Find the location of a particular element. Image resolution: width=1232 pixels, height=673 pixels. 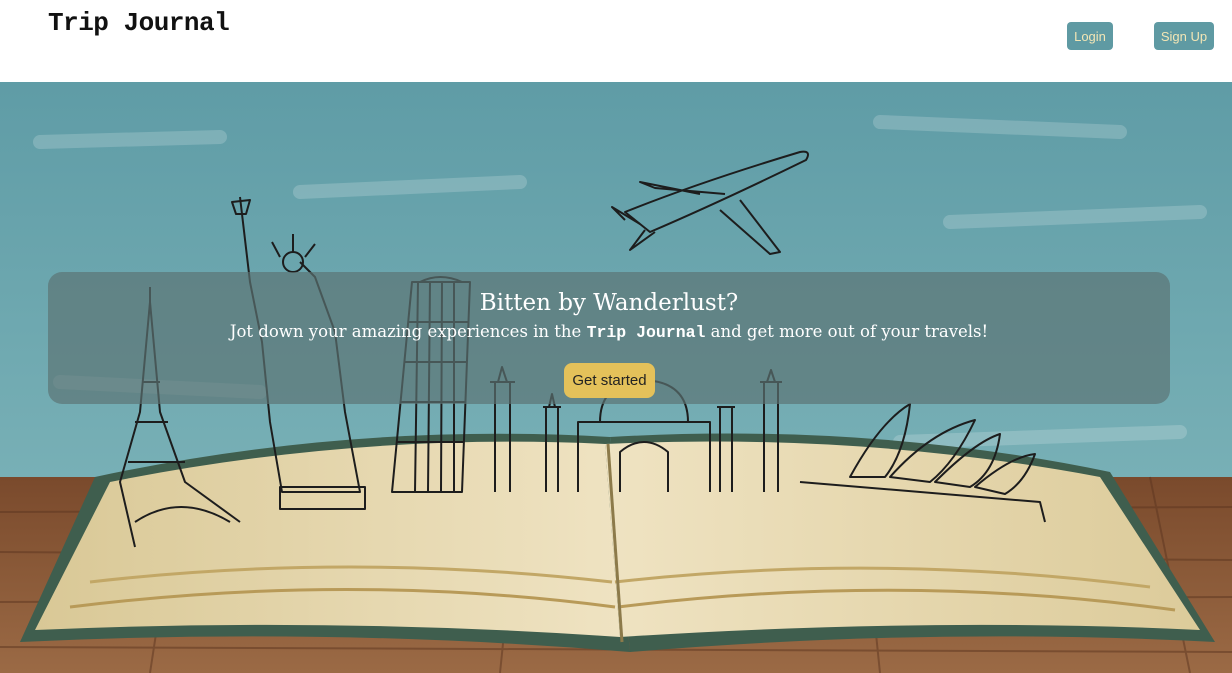

brand-logo: Trip Journal is located at coordinates (139, 23).